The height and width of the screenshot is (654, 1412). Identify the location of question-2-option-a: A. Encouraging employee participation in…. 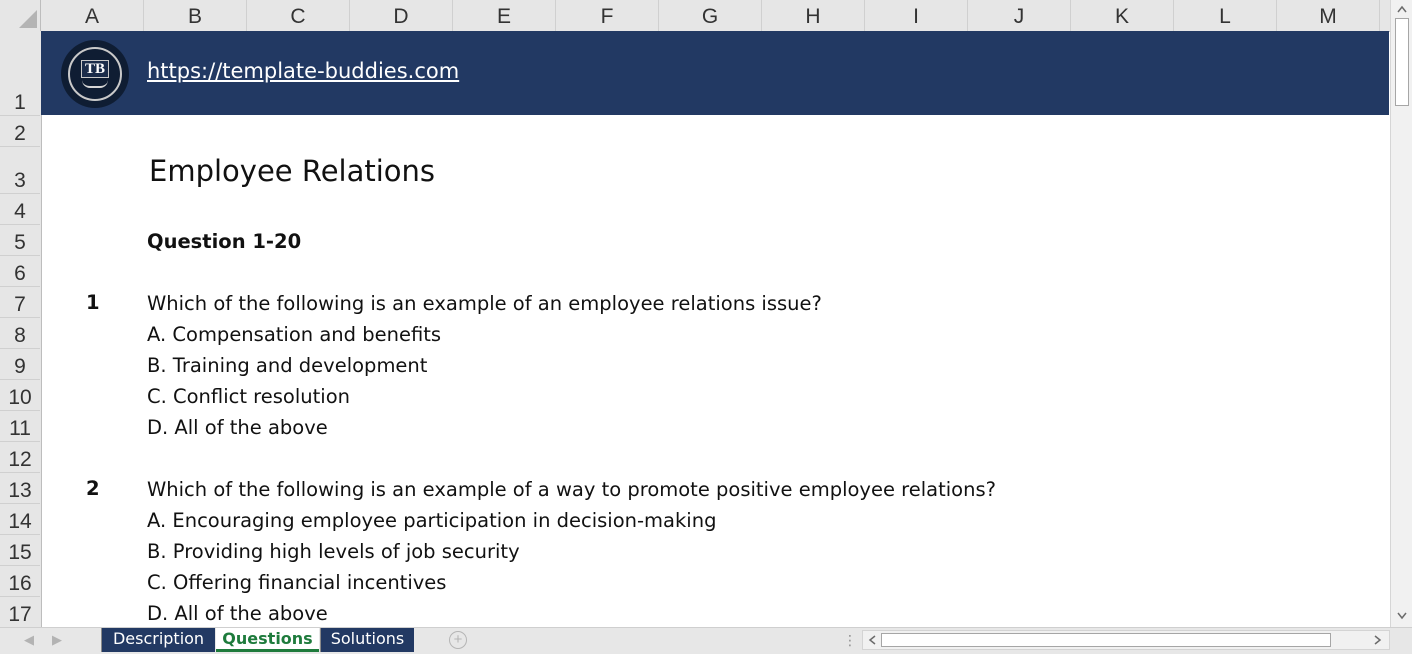
(431, 520).